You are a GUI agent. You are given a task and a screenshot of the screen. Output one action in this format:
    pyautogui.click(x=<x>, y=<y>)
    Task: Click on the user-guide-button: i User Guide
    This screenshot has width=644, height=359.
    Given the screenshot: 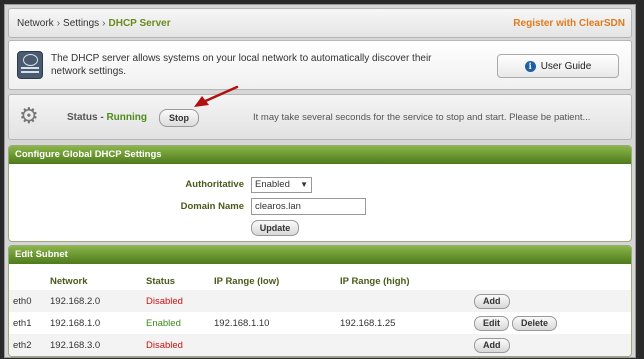 What is the action you would take?
    pyautogui.click(x=558, y=66)
    